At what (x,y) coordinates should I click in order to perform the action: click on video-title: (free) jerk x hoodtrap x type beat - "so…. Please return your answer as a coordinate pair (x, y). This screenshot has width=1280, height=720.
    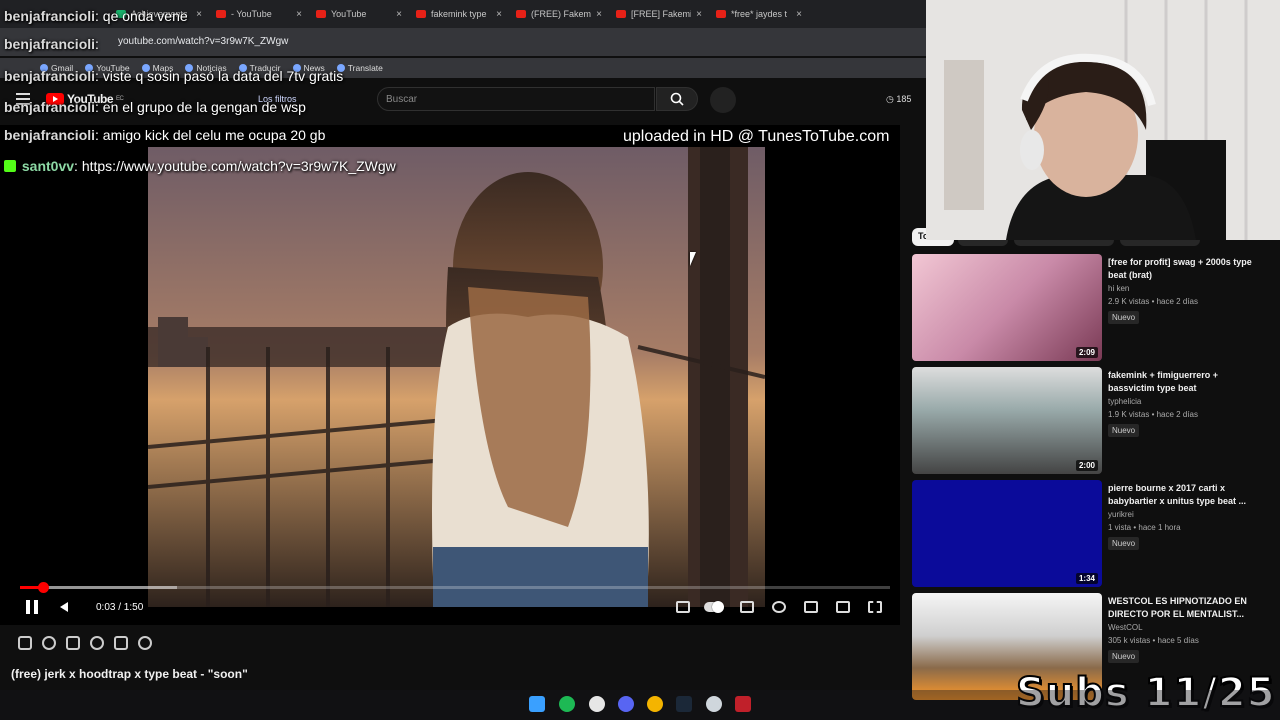
    Looking at the image, I should click on (129, 674).